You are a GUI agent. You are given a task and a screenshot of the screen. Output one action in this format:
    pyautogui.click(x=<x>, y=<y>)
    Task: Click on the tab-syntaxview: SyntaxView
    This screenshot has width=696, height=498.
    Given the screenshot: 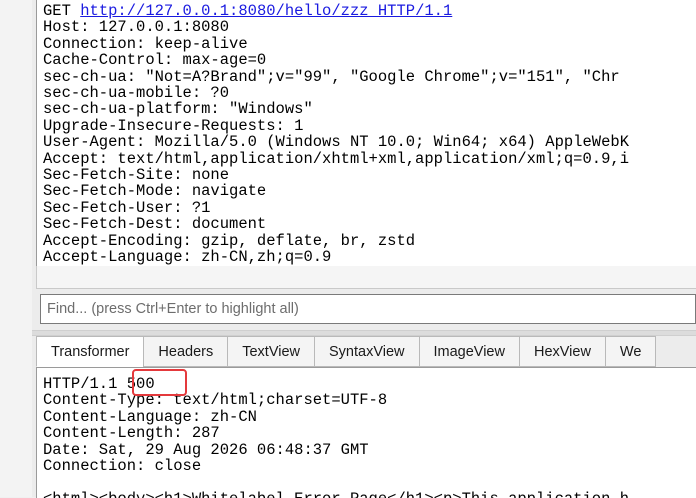 What is the action you would take?
    pyautogui.click(x=367, y=351)
    